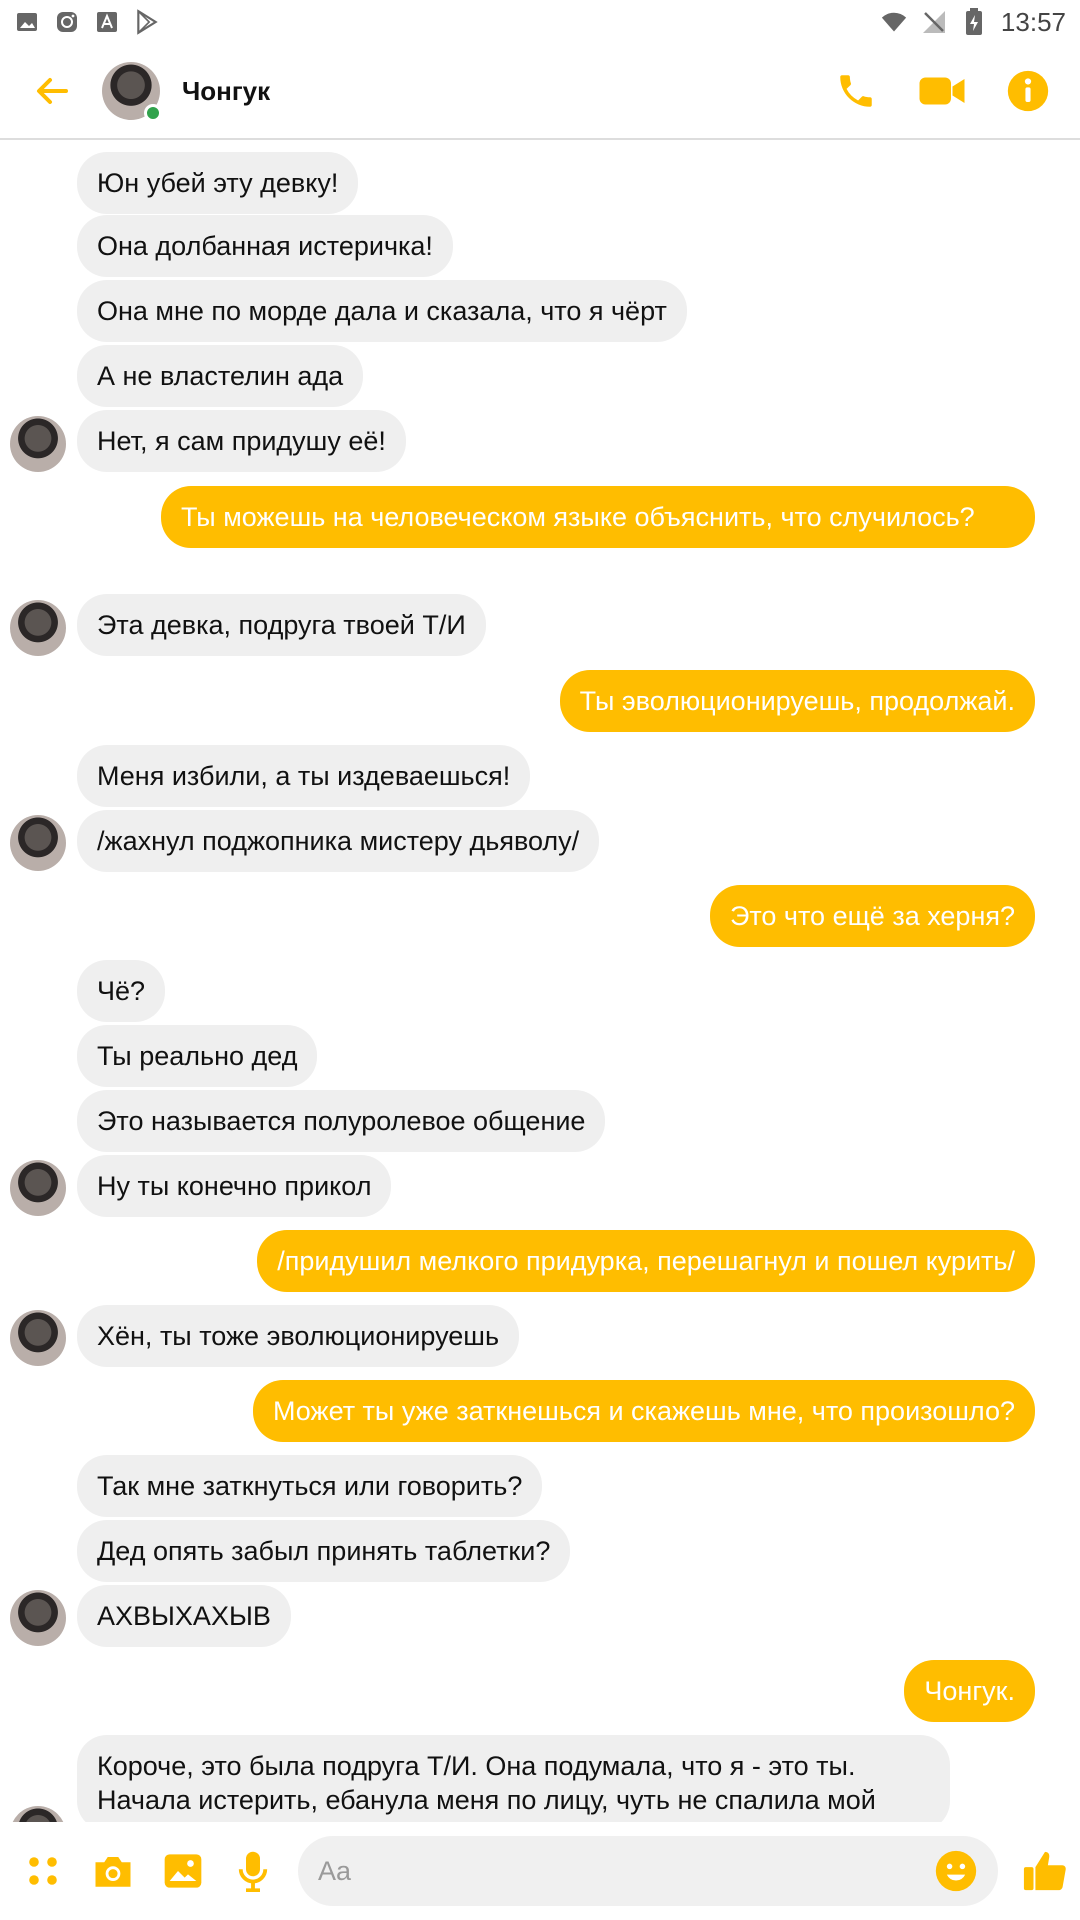 The image size is (1080, 1920). I want to click on camera-icon, so click(113, 1872).